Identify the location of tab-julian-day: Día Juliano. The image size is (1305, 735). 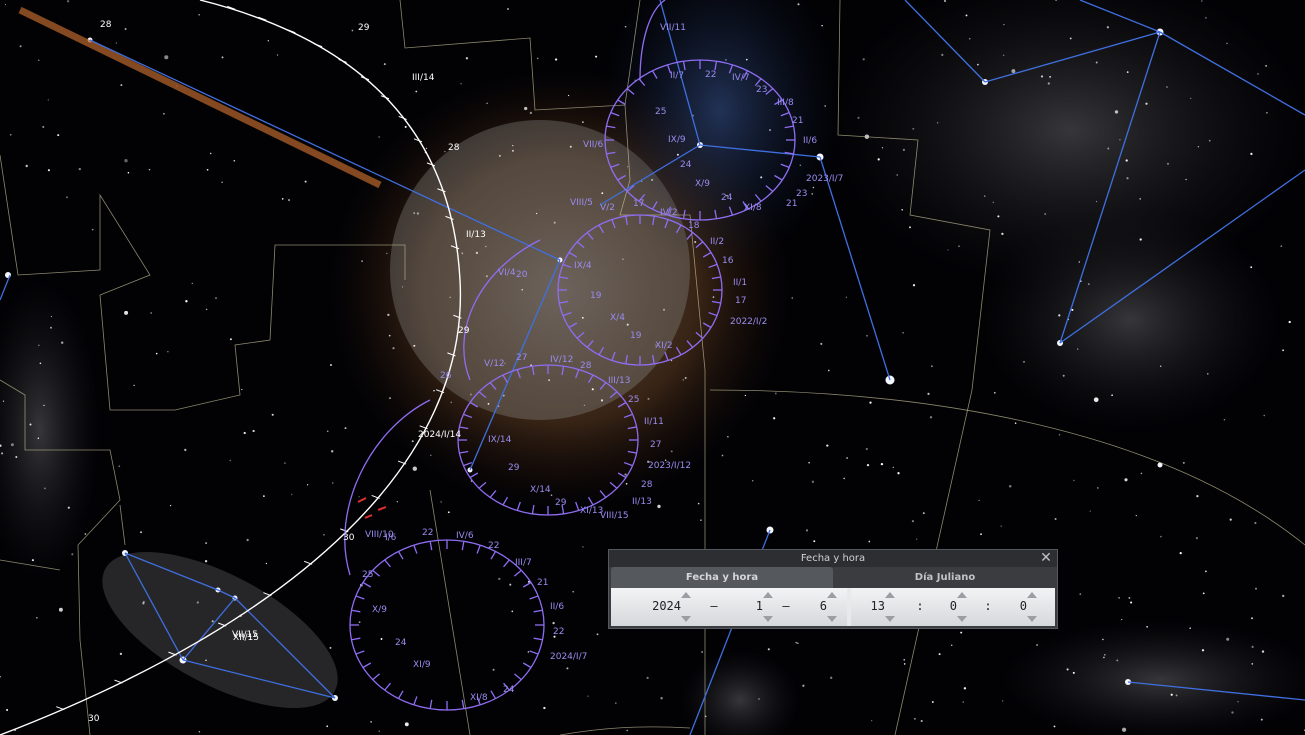
(945, 577).